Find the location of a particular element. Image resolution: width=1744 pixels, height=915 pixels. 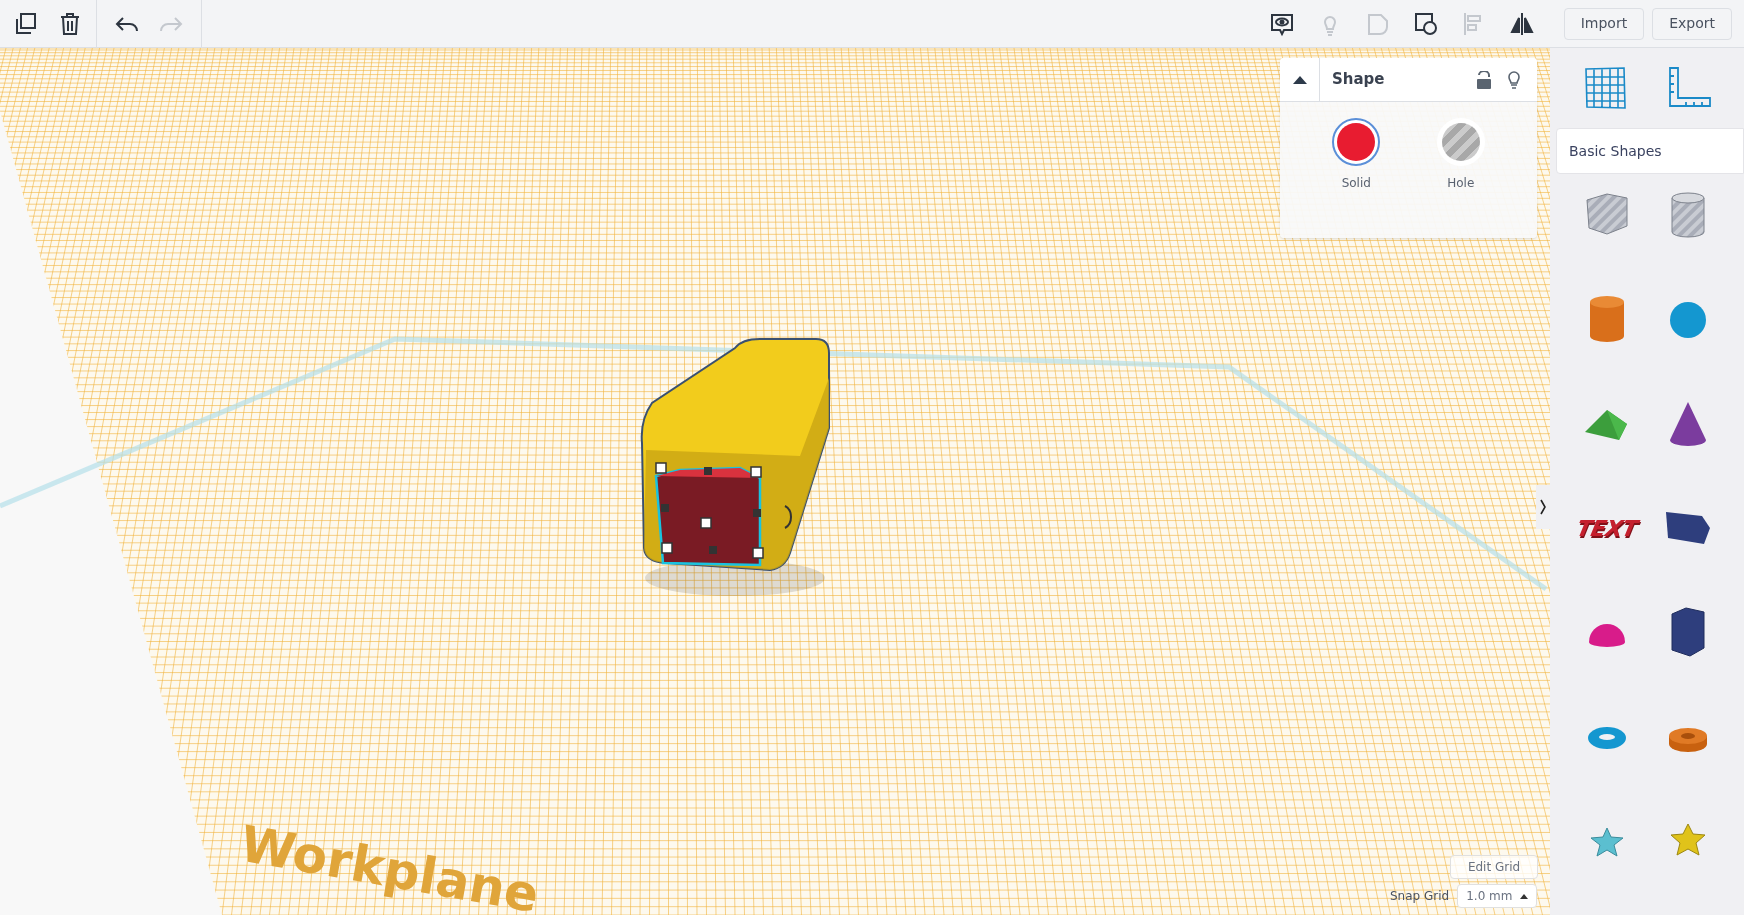

text-shape-icon: TEXT is located at coordinates (1606, 528).